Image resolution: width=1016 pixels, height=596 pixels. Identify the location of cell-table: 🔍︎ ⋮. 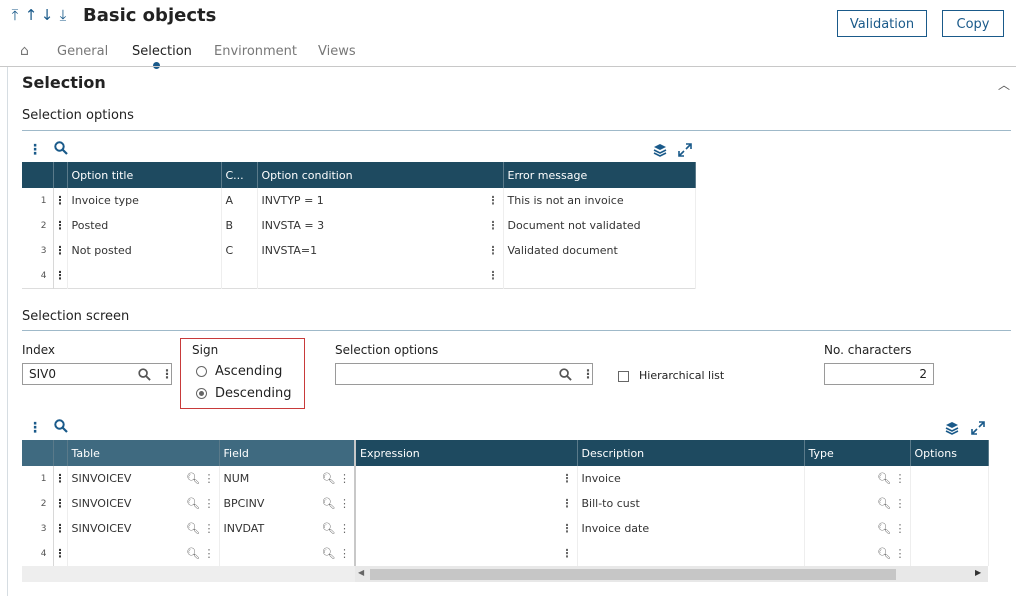
(143, 553).